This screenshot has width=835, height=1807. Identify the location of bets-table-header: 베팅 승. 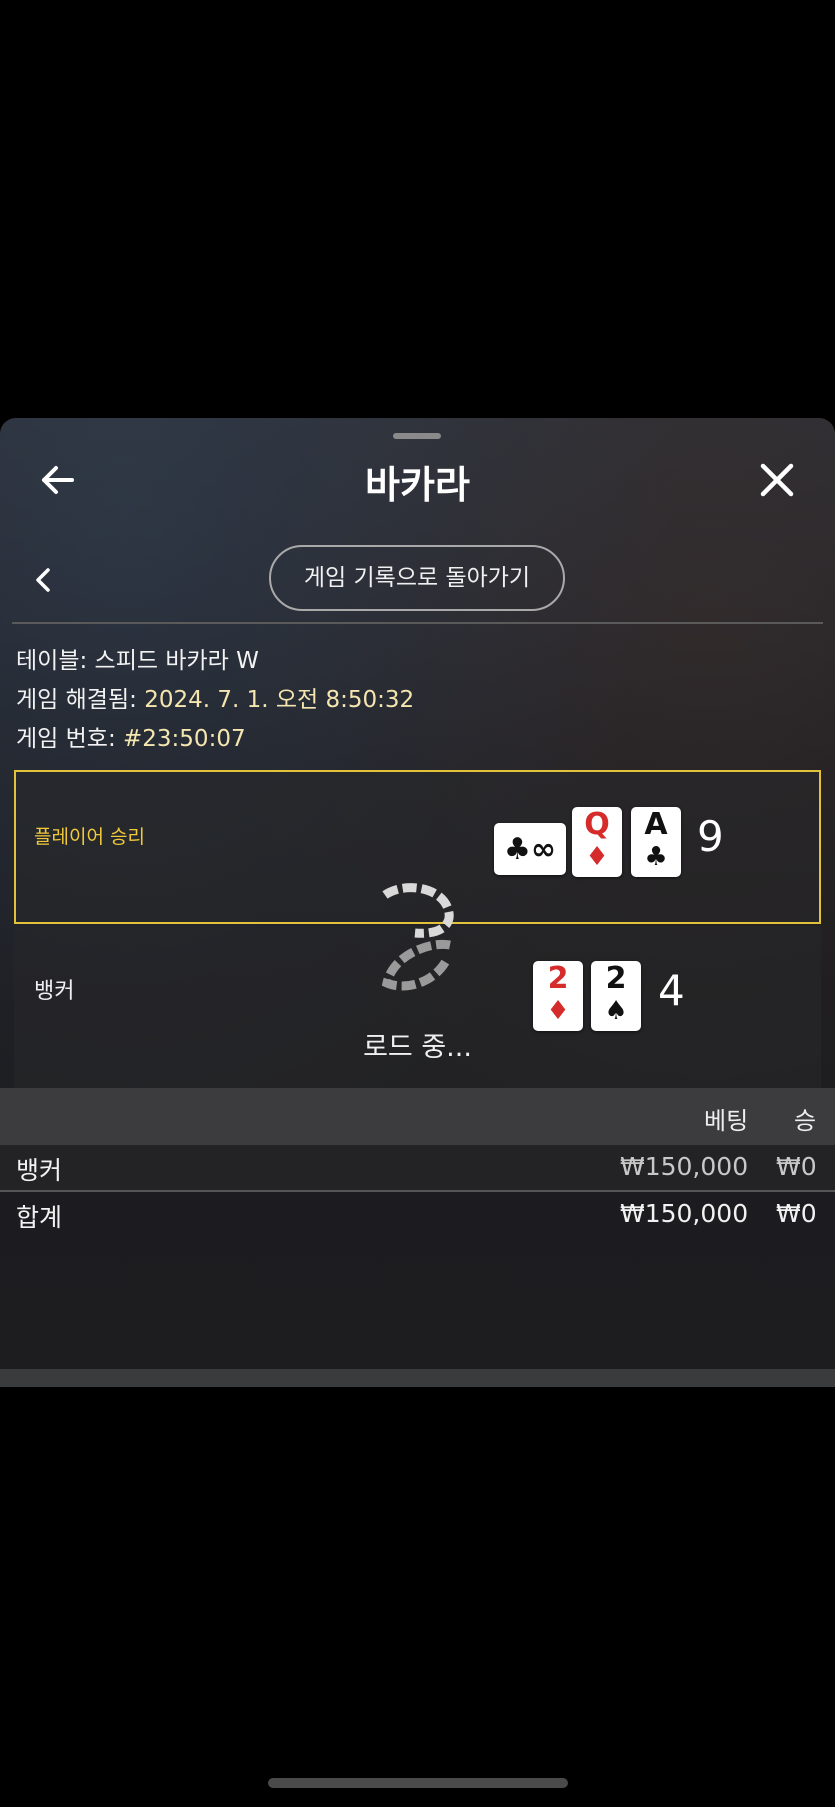
(417, 1116).